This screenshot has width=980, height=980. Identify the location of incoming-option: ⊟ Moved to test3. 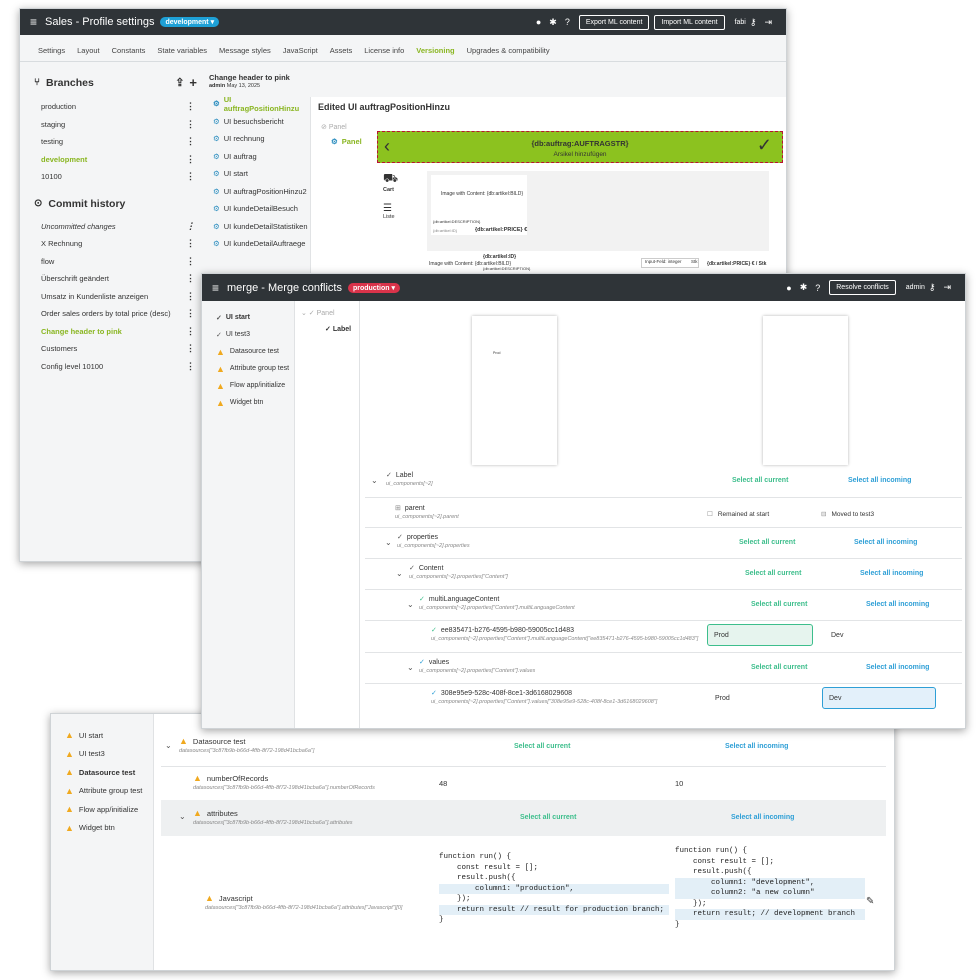
(847, 514).